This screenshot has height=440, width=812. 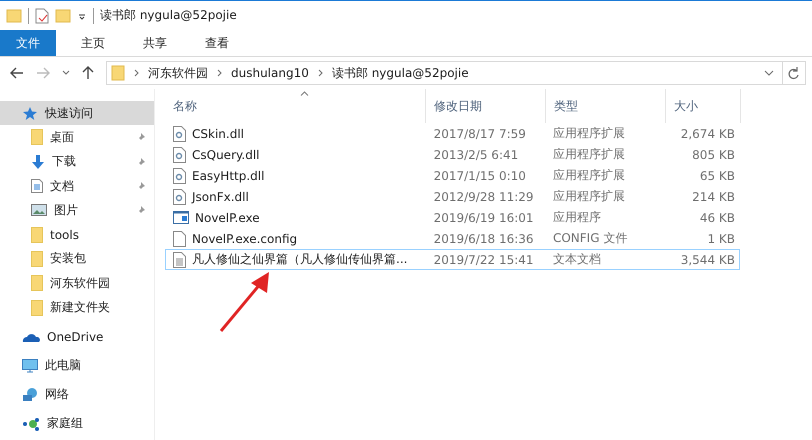 I want to click on file-name: JsonFx.dll, so click(x=220, y=197).